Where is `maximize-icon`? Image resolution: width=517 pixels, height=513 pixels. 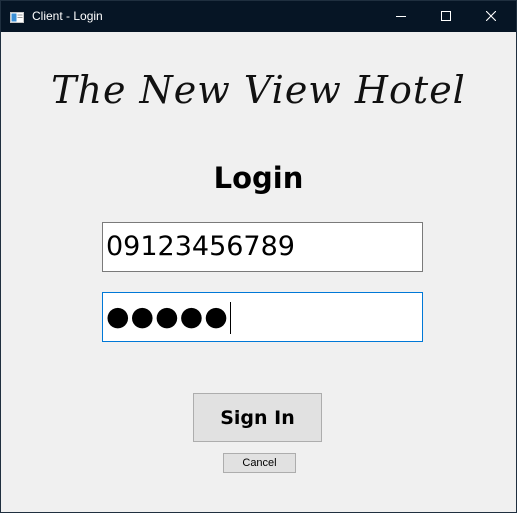 maximize-icon is located at coordinates (445, 17).